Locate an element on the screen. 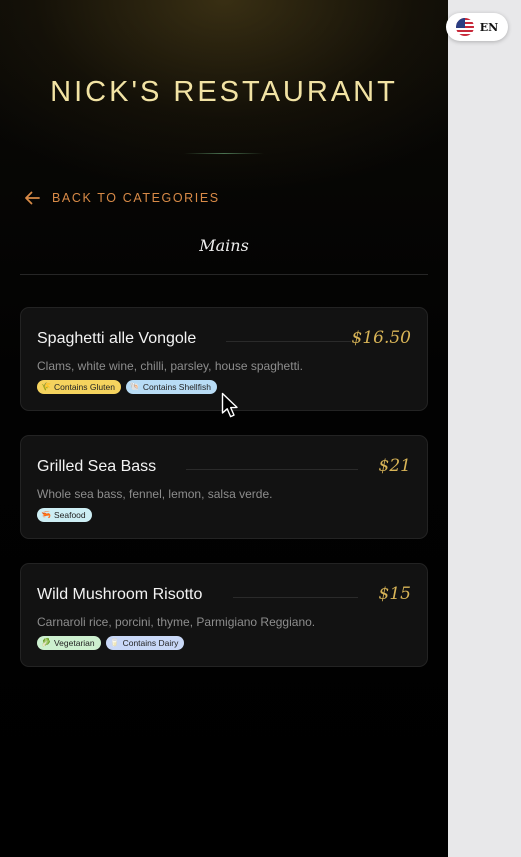  milk-icon: 🥛 is located at coordinates (114, 642).